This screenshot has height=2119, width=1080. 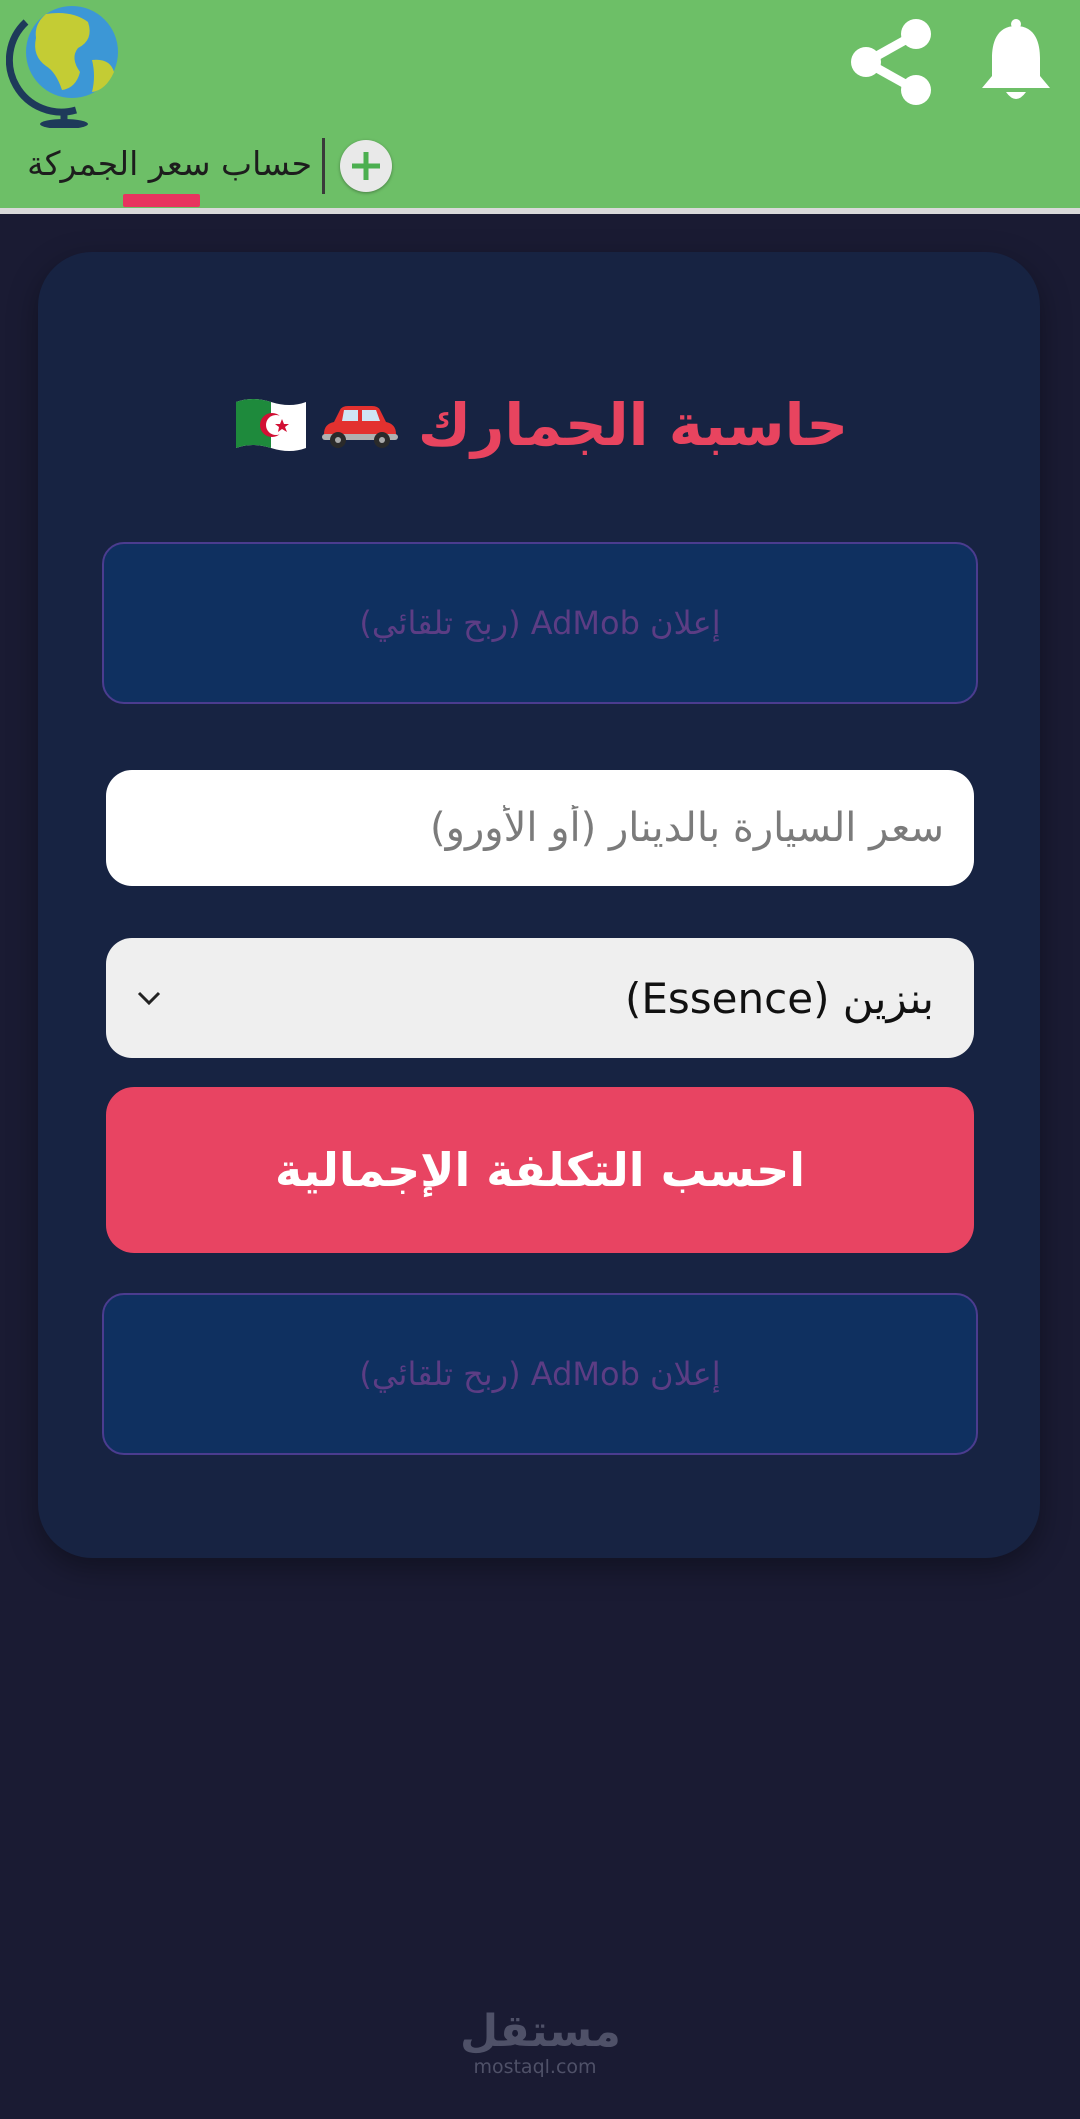 What do you see at coordinates (169, 163) in the screenshot?
I see `tab-label: حساب سعر الجمركة` at bounding box center [169, 163].